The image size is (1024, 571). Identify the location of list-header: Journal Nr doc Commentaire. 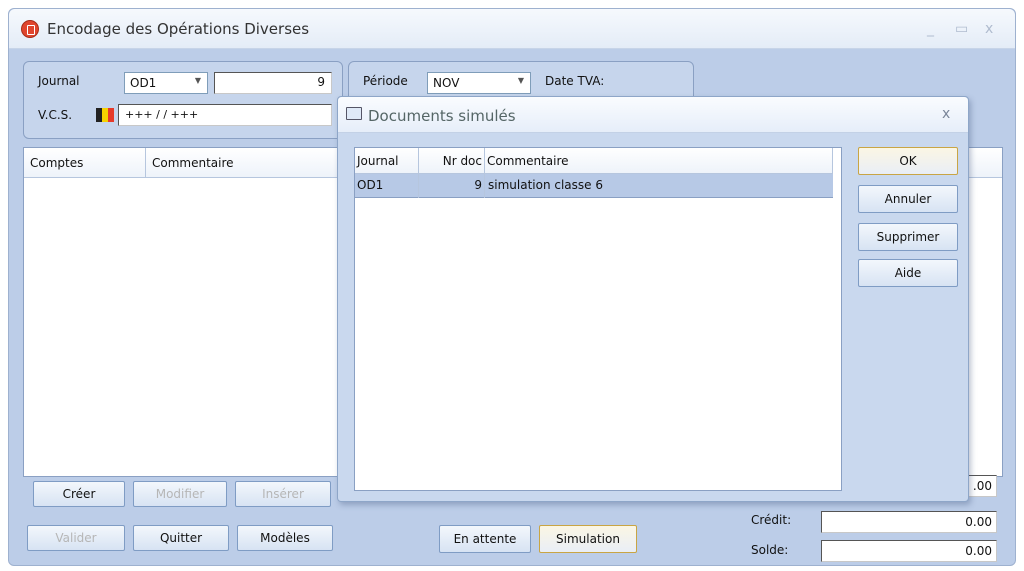
(594, 161).